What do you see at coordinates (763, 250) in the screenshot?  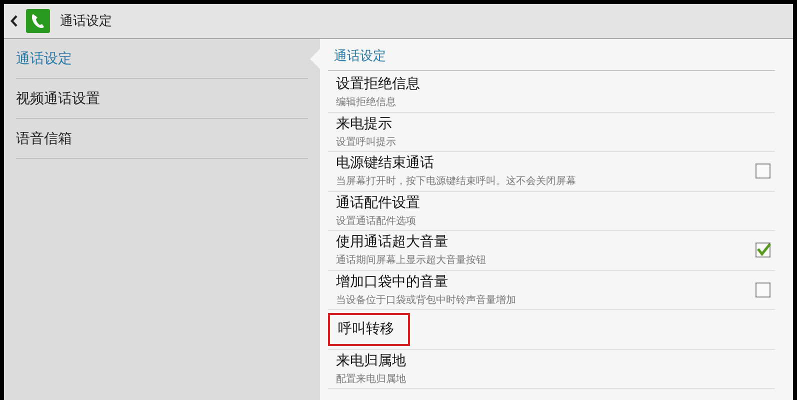 I see `checked-checkbox` at bounding box center [763, 250].